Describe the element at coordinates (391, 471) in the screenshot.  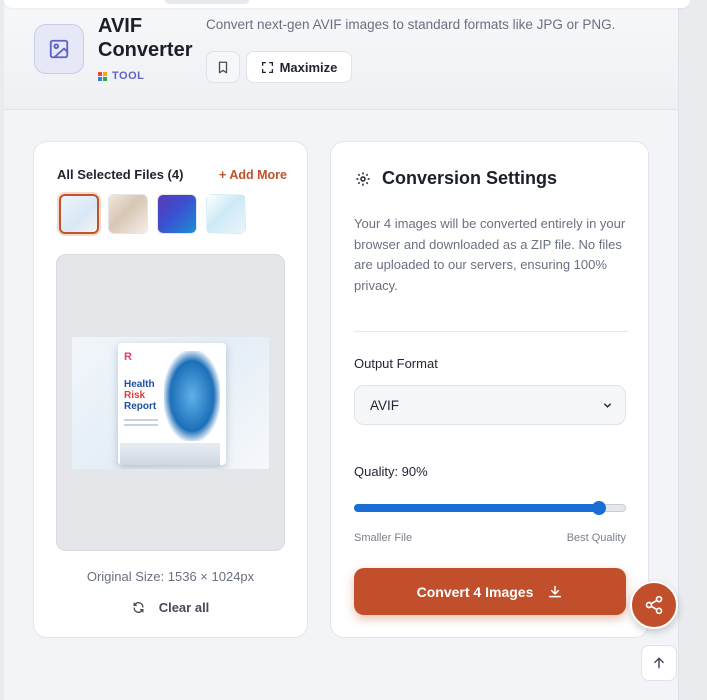
I see `quality-label: Quality: 90%` at that location.